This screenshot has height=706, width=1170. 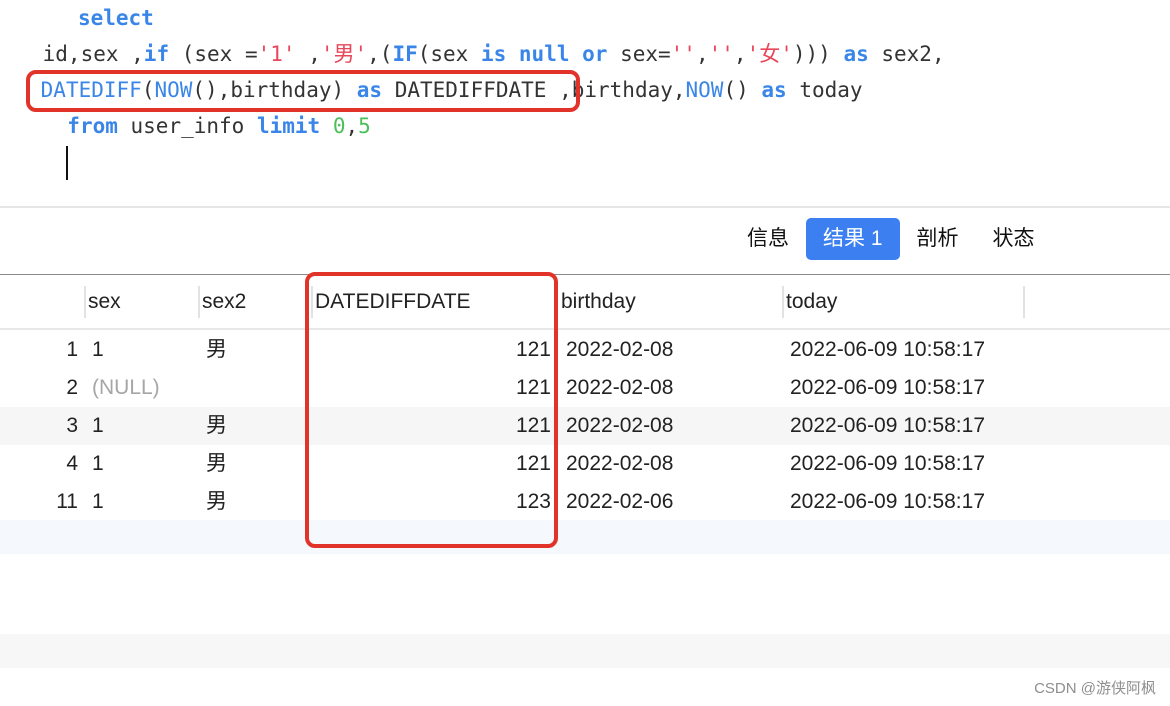 I want to click on code-token: is, so click(x=493, y=54).